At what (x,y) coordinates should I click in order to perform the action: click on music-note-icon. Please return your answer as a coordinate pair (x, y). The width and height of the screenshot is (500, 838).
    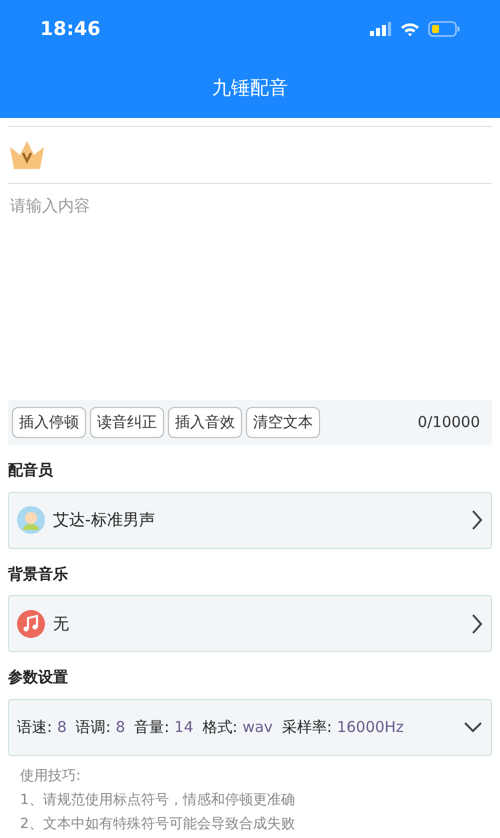
    Looking at the image, I should click on (31, 624).